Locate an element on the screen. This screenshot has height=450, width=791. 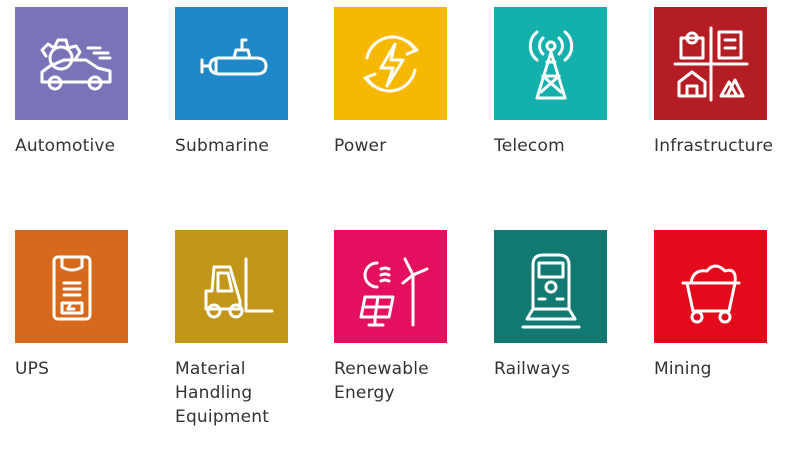
industry-tile-railways: Railways is located at coordinates (550, 305).